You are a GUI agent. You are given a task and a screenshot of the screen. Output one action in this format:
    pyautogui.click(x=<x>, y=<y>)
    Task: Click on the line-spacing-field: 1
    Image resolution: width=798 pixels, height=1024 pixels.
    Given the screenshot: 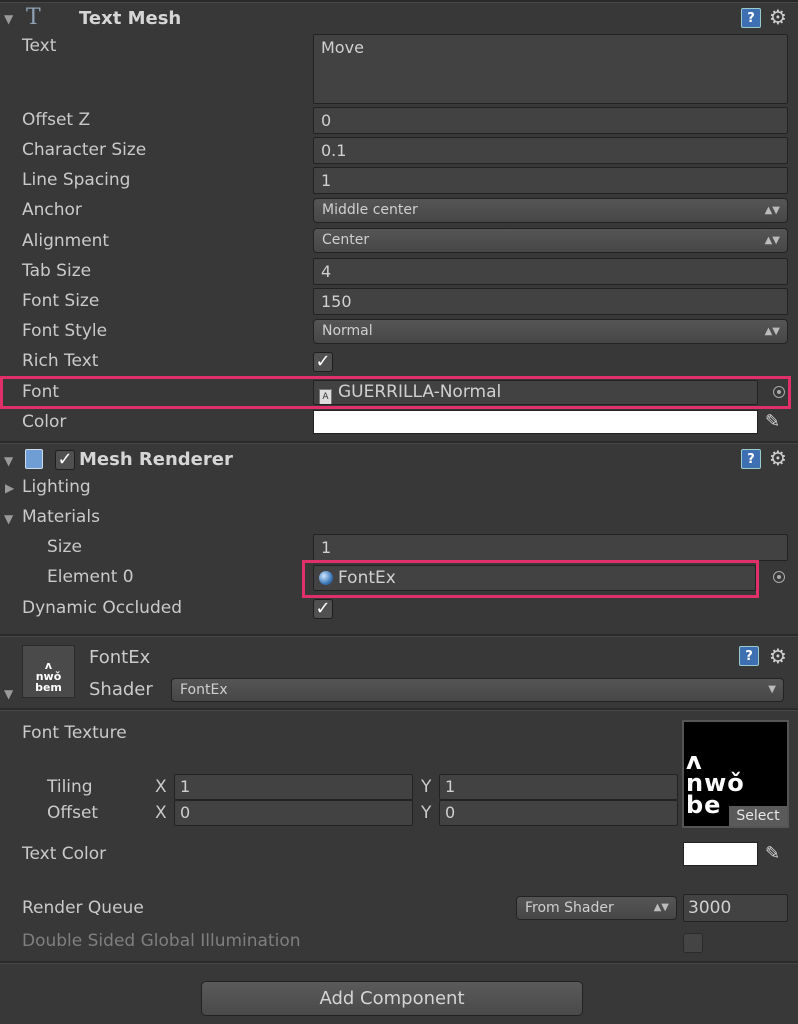 What is the action you would take?
    pyautogui.click(x=550, y=180)
    